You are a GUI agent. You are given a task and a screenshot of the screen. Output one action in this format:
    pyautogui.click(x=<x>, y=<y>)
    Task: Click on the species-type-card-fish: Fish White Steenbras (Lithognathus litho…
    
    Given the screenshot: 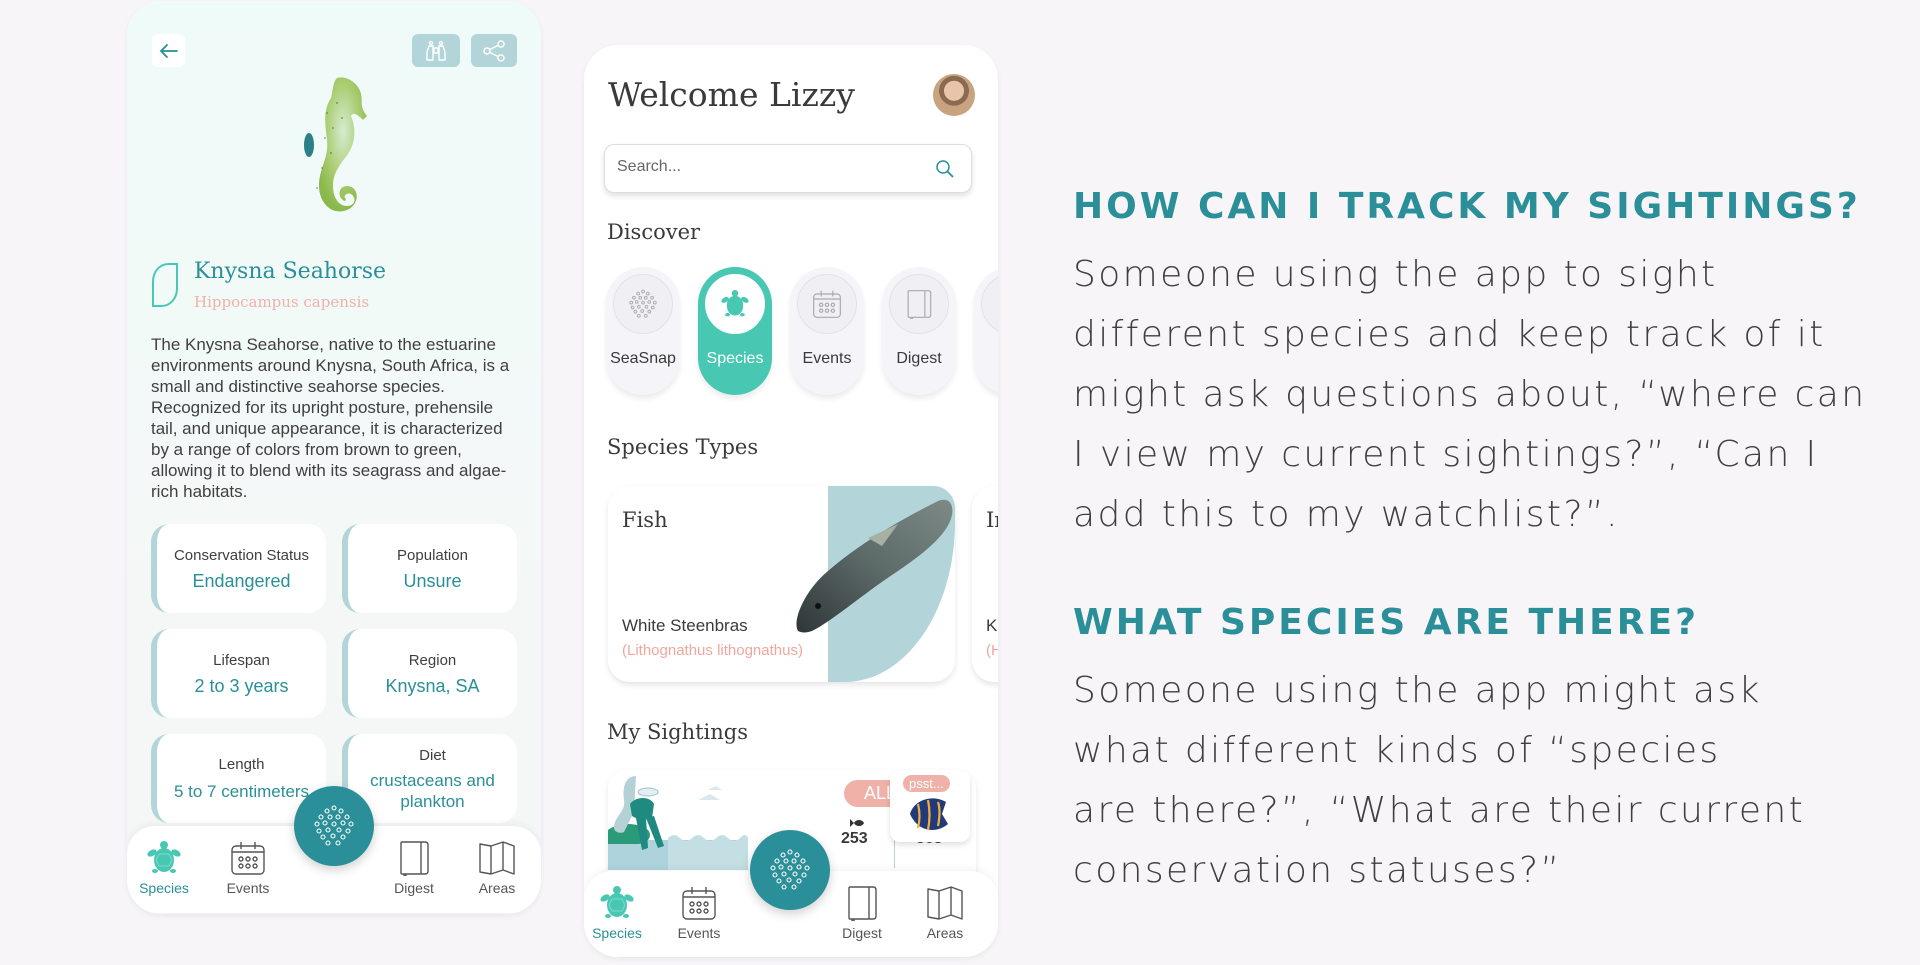 What is the action you would take?
    pyautogui.click(x=781, y=584)
    